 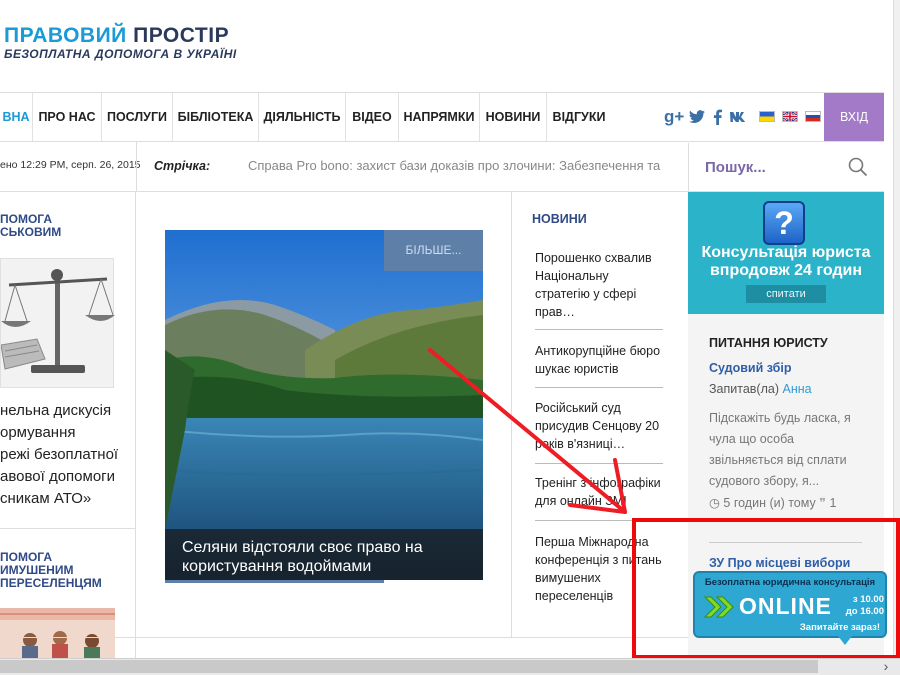 I want to click on scales-of-justice-image, so click(x=57, y=323).